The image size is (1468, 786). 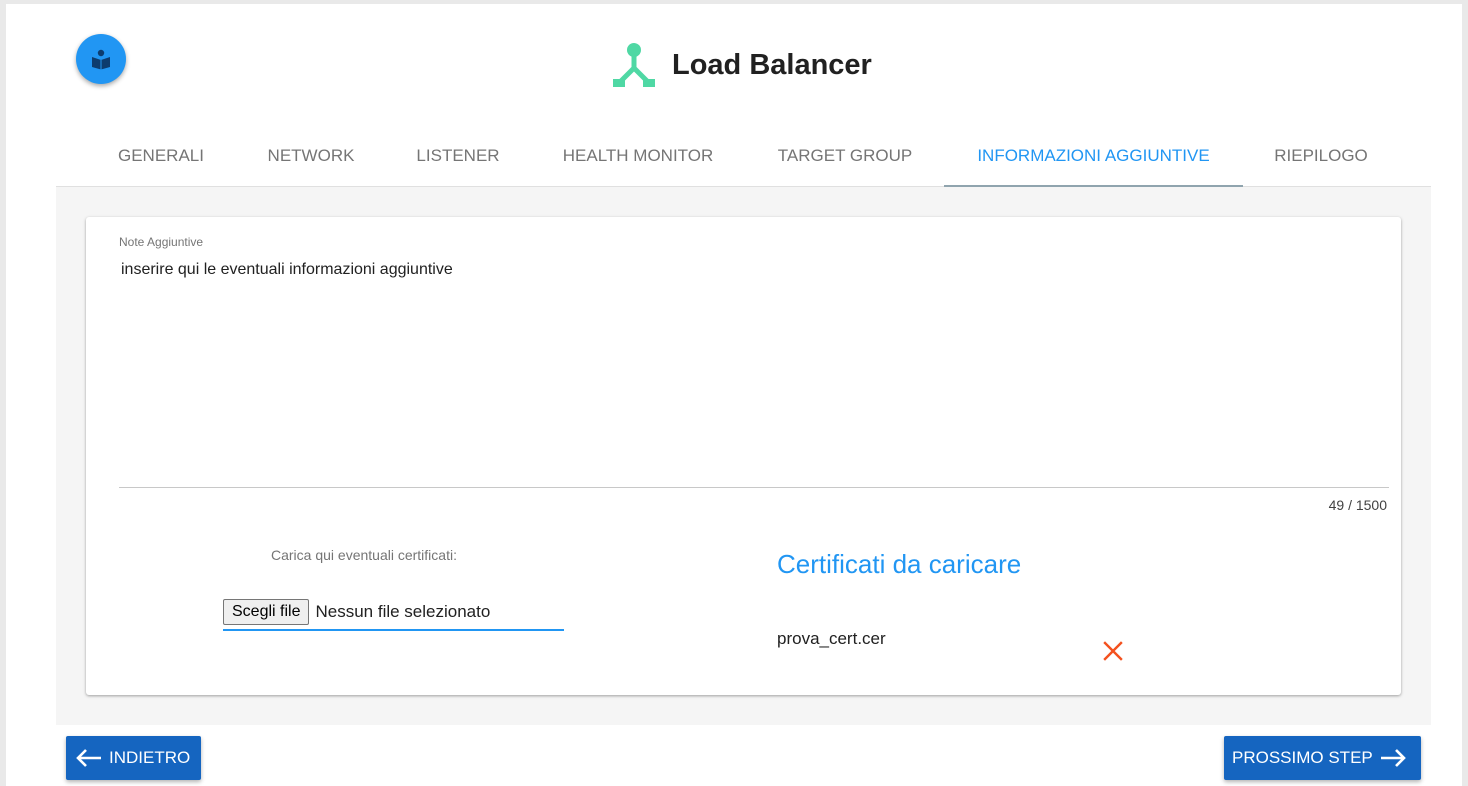 I want to click on notes-label: Note Aggiuntive, so click(x=161, y=242).